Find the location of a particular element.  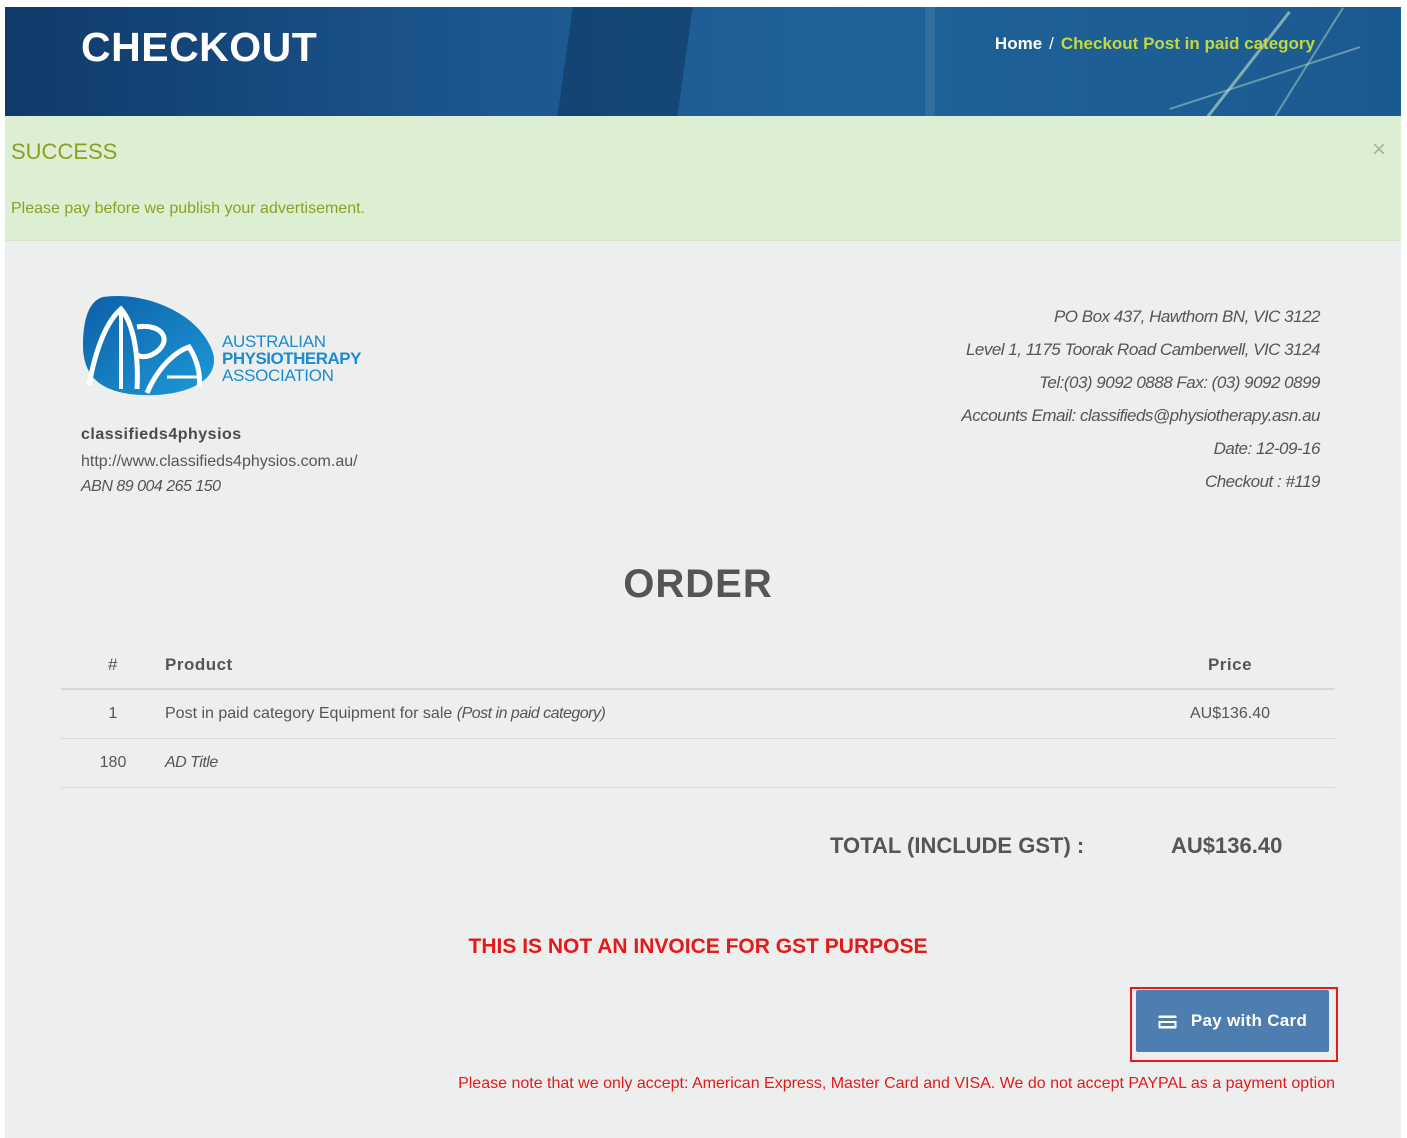

pay-with-card-button: Pay with Card is located at coordinates (1232, 1021).